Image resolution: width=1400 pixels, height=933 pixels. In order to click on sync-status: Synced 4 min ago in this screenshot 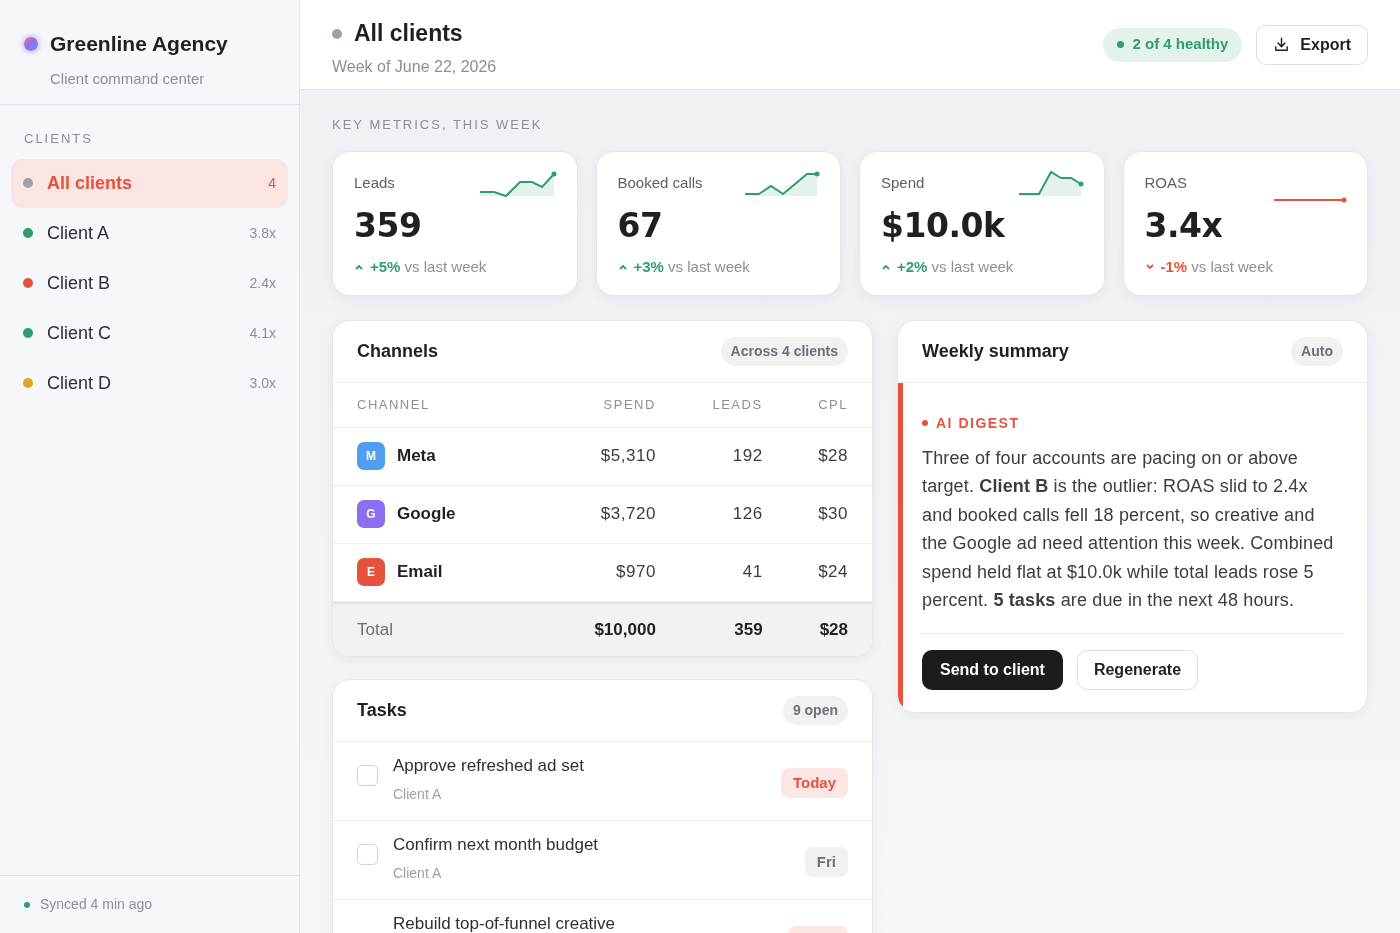, I will do `click(96, 904)`.